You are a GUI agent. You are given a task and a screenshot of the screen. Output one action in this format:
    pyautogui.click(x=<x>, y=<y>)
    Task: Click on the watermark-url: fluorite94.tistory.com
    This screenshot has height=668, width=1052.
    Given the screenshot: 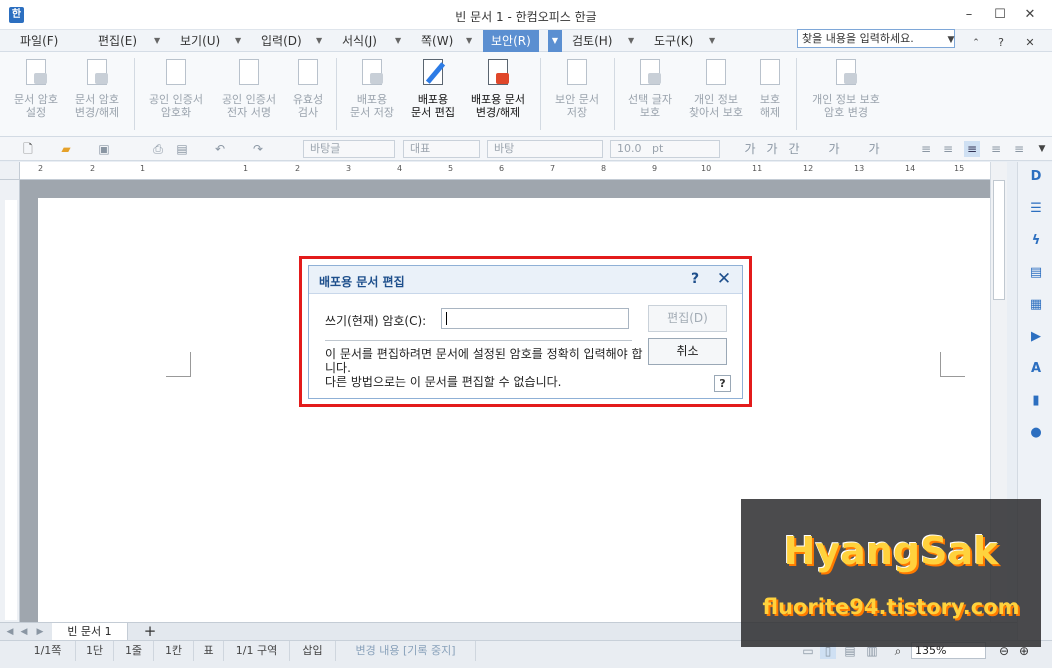 What is the action you would take?
    pyautogui.click(x=891, y=607)
    